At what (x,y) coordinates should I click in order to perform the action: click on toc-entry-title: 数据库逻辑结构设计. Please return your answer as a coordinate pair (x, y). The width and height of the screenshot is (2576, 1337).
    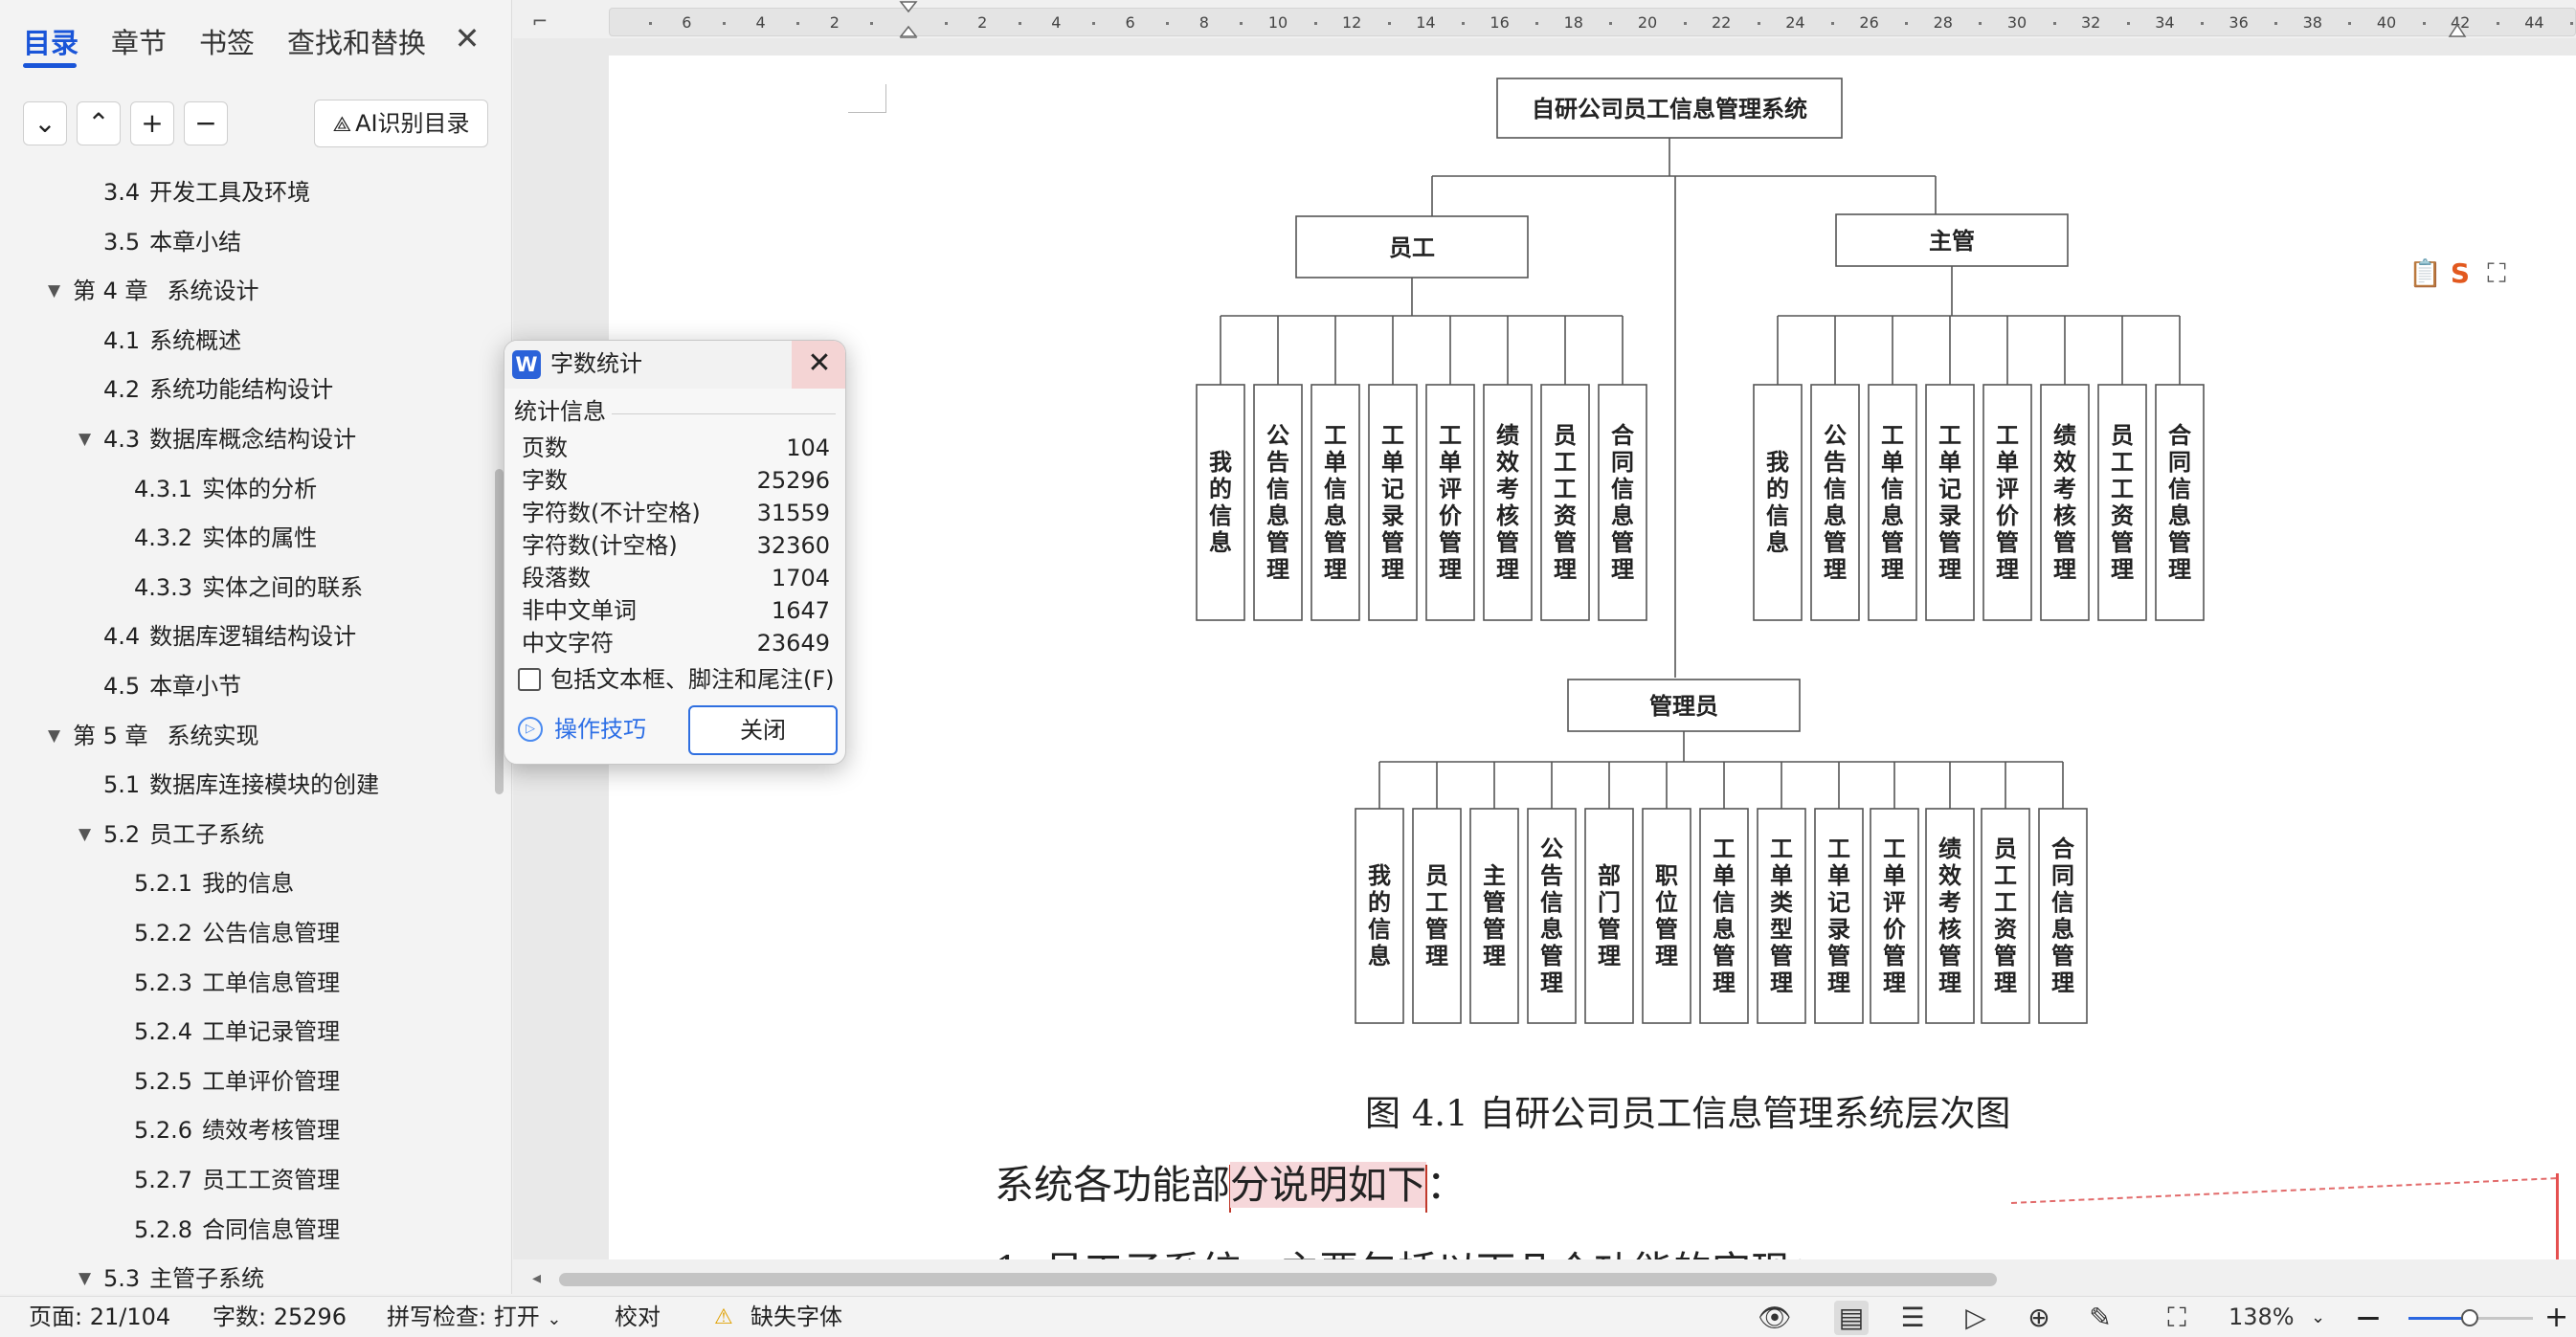
    Looking at the image, I should click on (253, 637).